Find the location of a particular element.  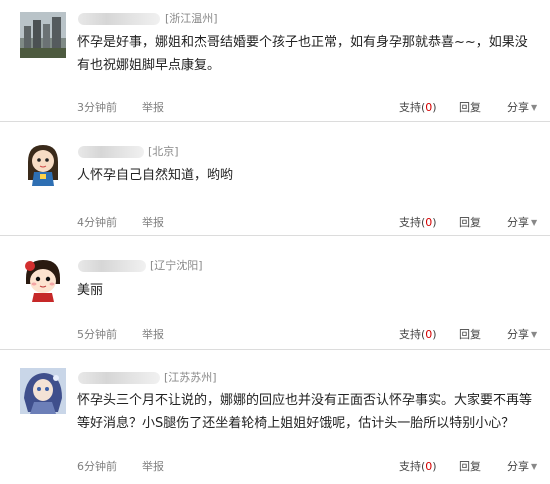

city-skyline-avatar is located at coordinates (43, 35).